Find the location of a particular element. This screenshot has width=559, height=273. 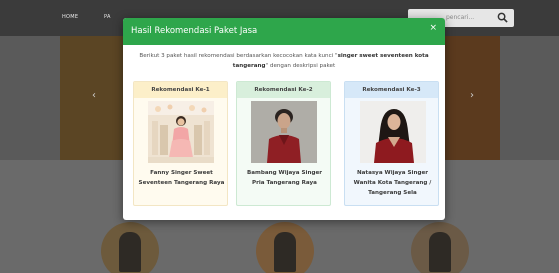

intro-text-after: " dengan deskripsi paket is located at coordinates (300, 65).